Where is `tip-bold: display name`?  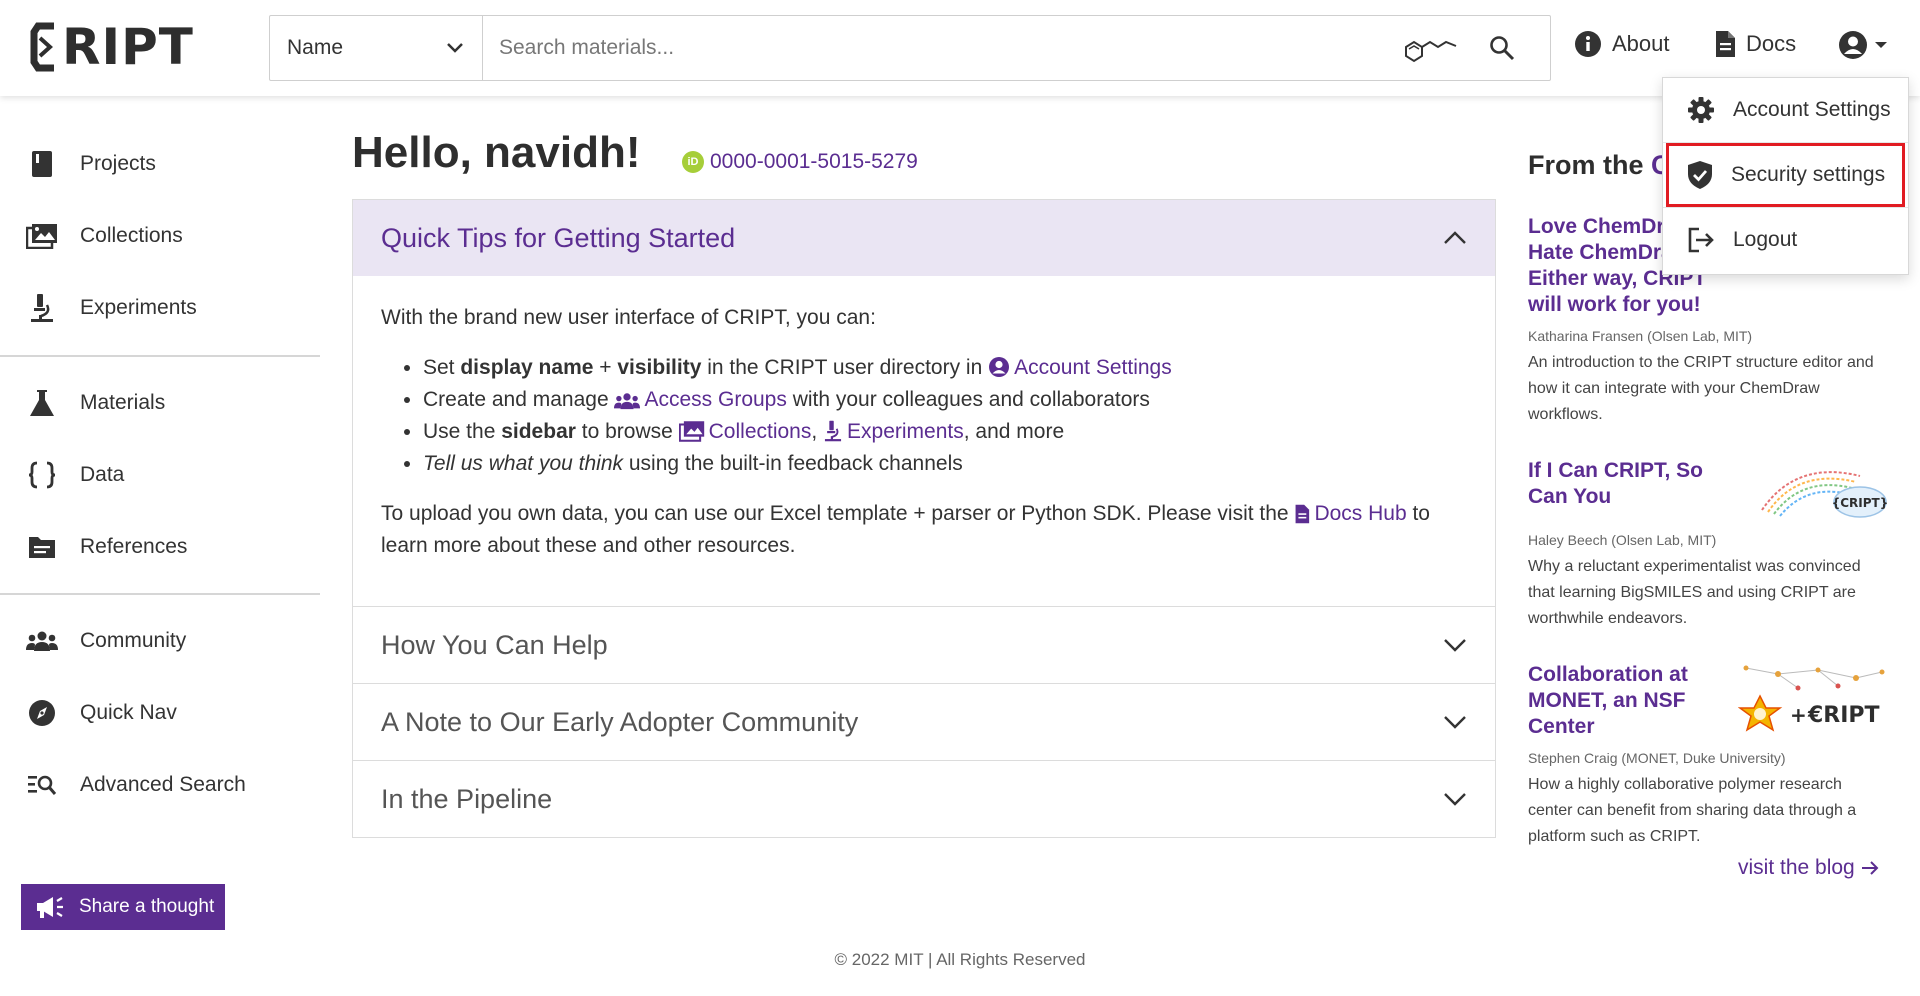 tip-bold: display name is located at coordinates (527, 367).